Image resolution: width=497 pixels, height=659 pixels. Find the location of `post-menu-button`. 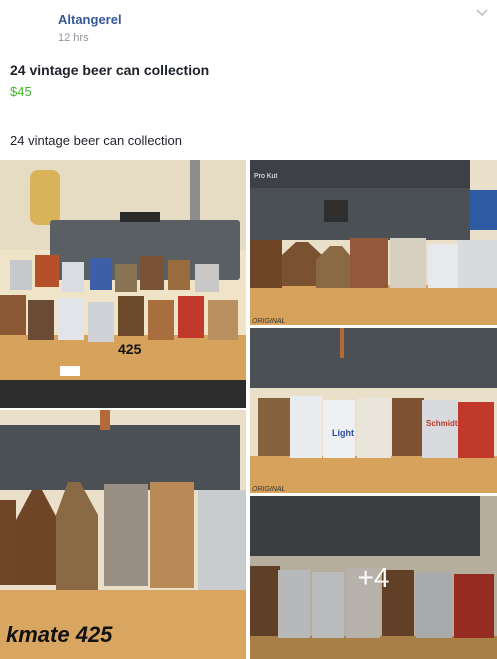

post-menu-button is located at coordinates (482, 13).